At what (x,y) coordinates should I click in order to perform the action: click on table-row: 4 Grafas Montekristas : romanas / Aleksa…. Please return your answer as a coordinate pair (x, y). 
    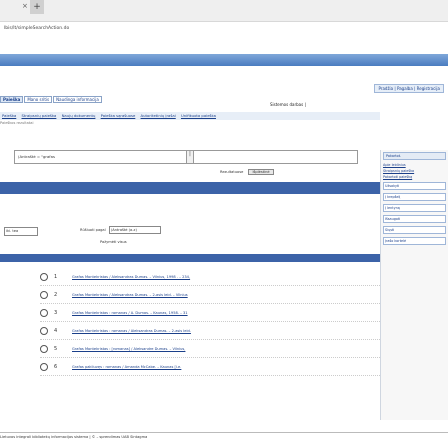
    Looking at the image, I should click on (210, 331).